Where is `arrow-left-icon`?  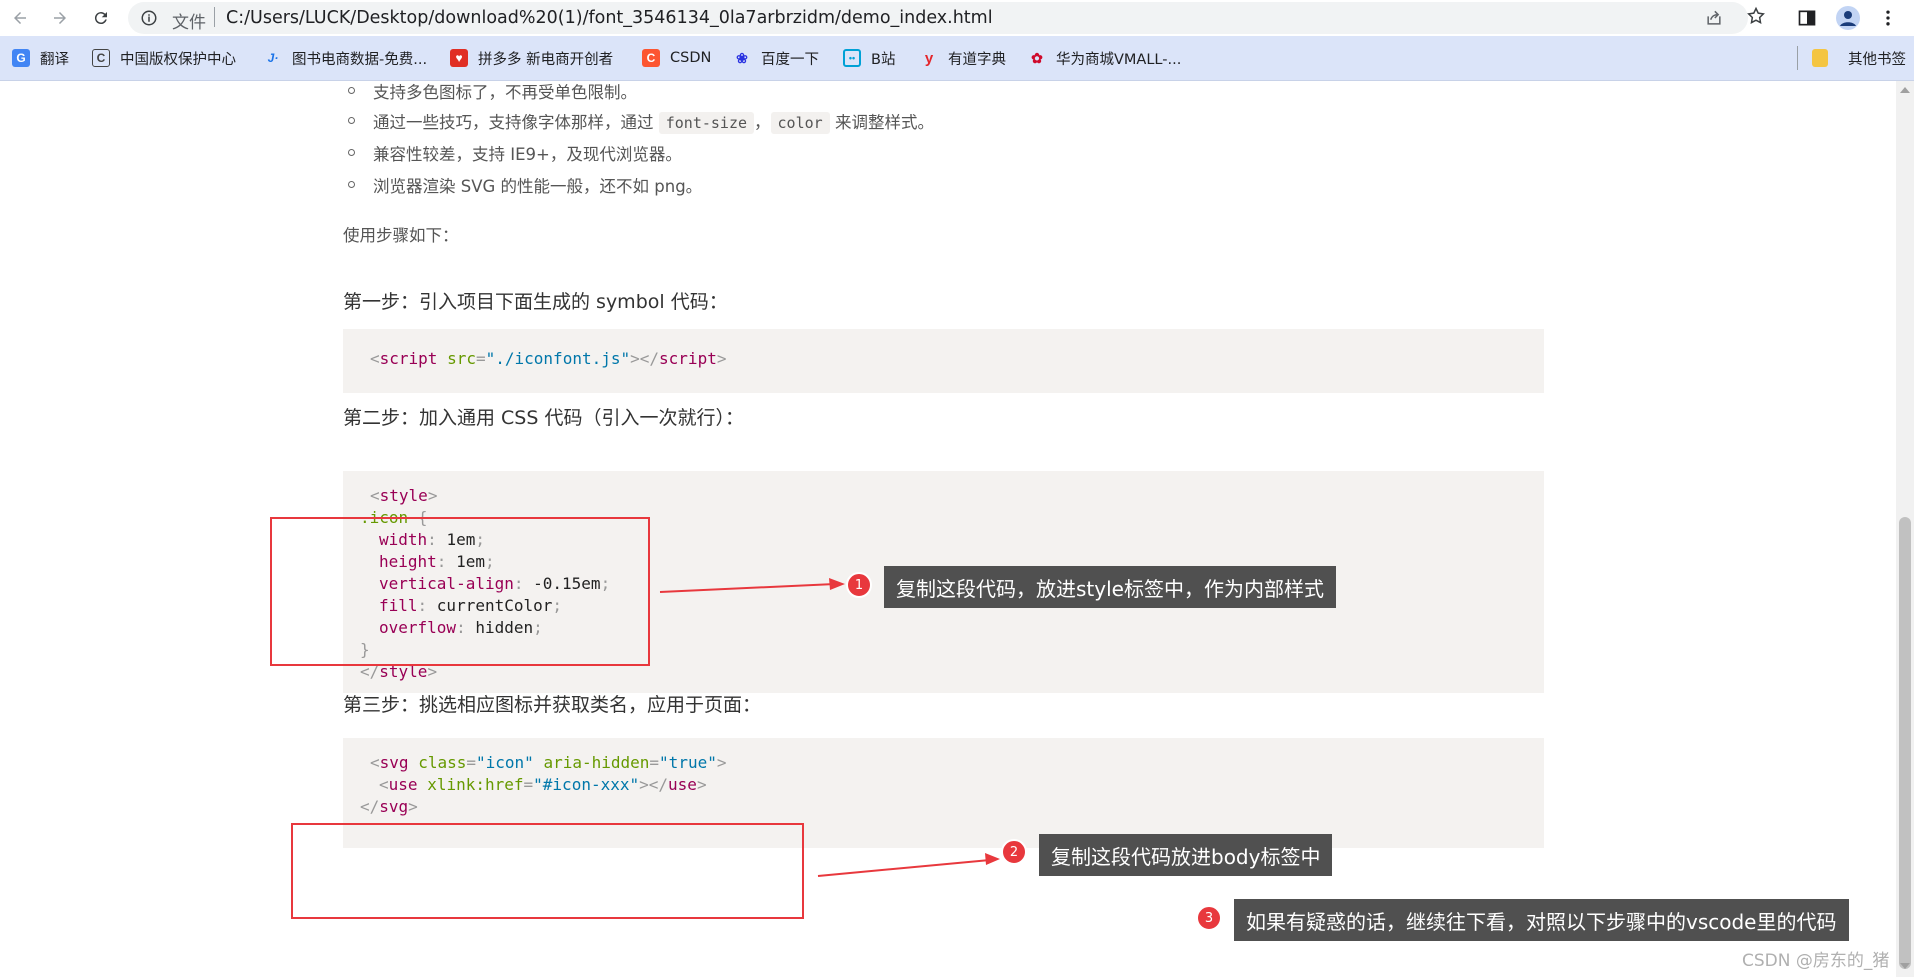
arrow-left-icon is located at coordinates (20, 18).